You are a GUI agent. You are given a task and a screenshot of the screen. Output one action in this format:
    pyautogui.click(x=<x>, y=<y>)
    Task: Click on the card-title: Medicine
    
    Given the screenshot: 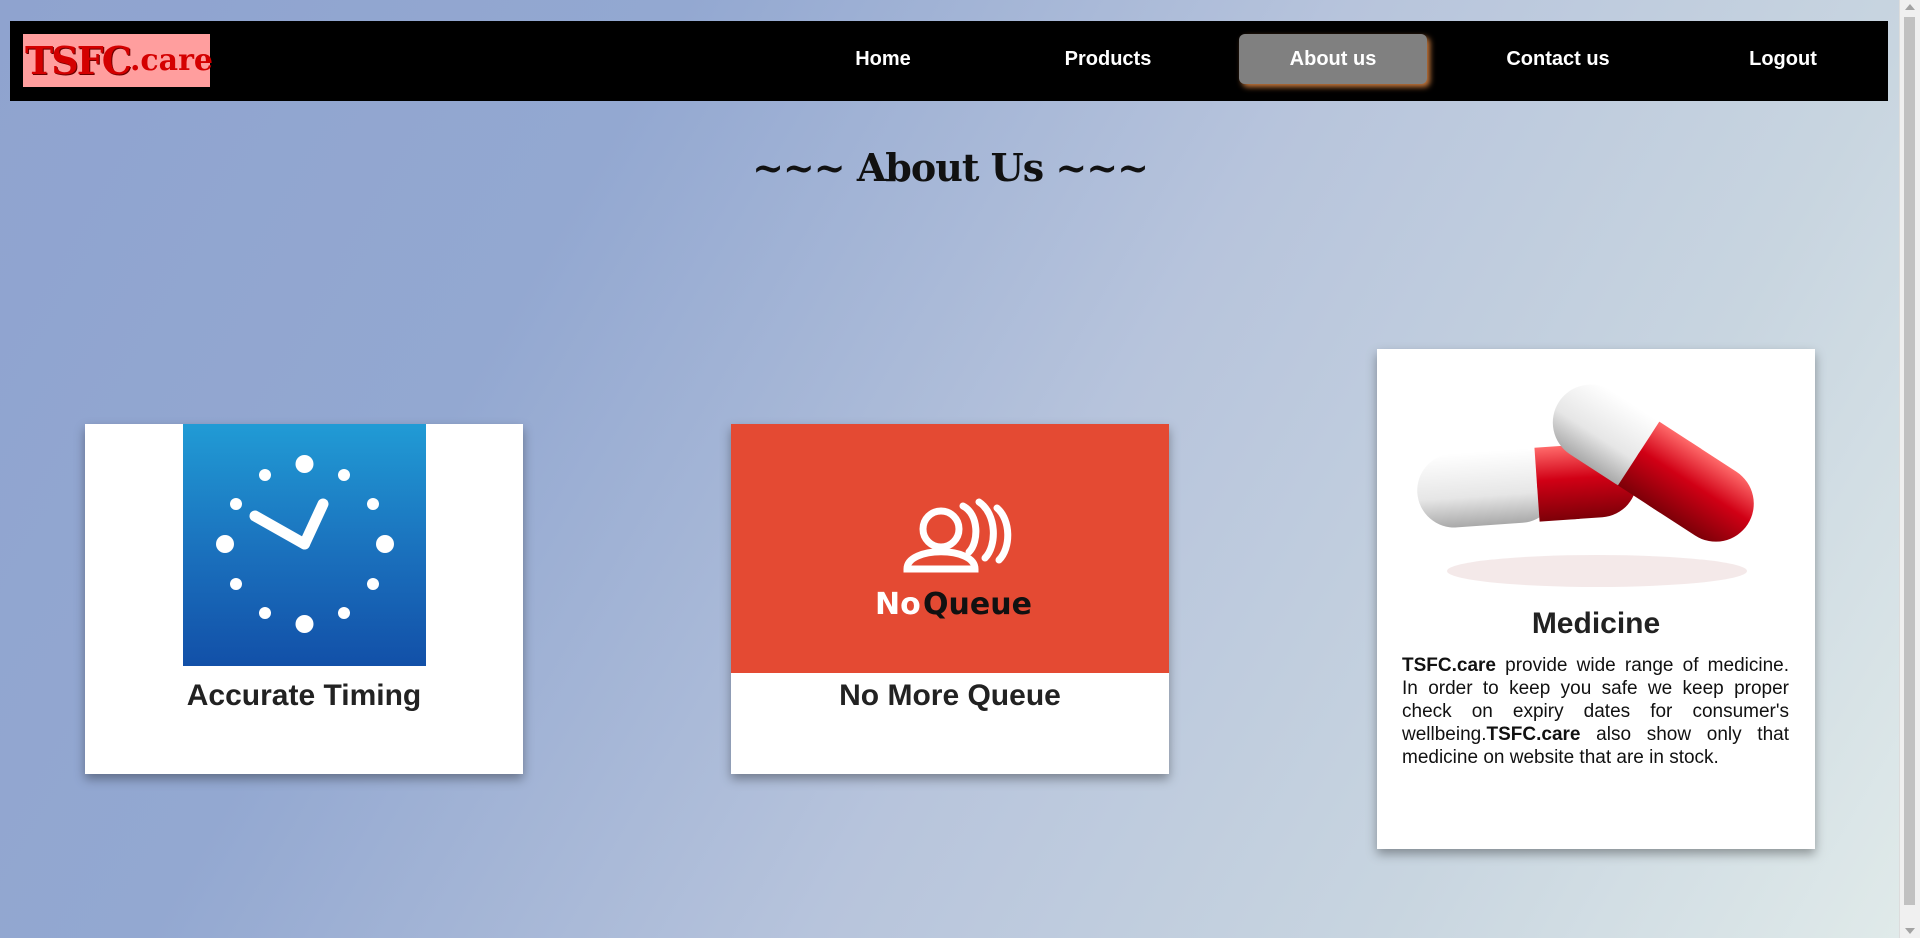 What is the action you would take?
    pyautogui.click(x=1596, y=623)
    